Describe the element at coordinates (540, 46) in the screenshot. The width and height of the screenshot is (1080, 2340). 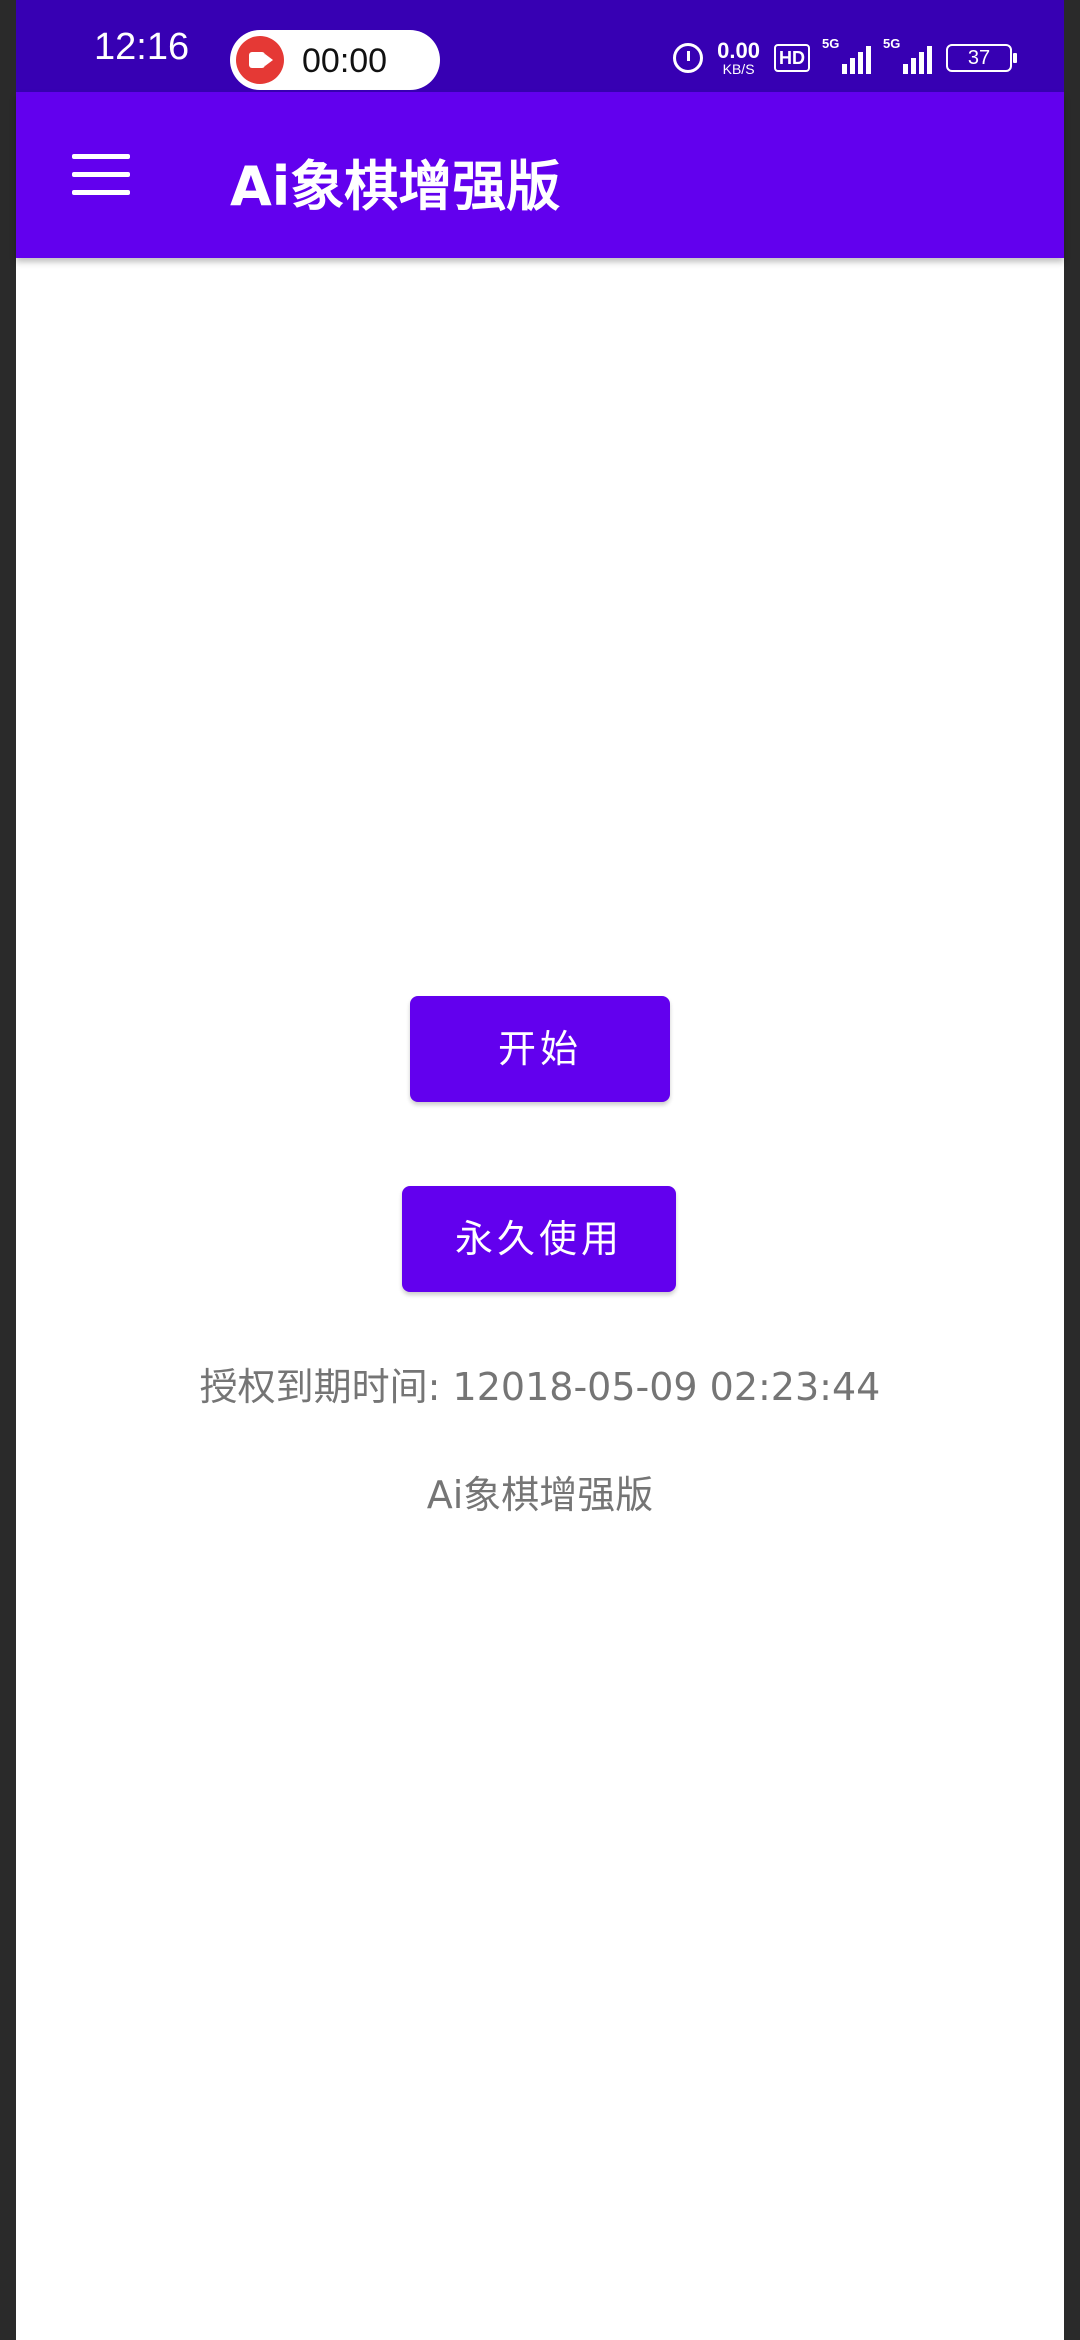
I see `status-bar: 12:16 00:00 0.00 KB/S HD 5G 5G 37` at that location.